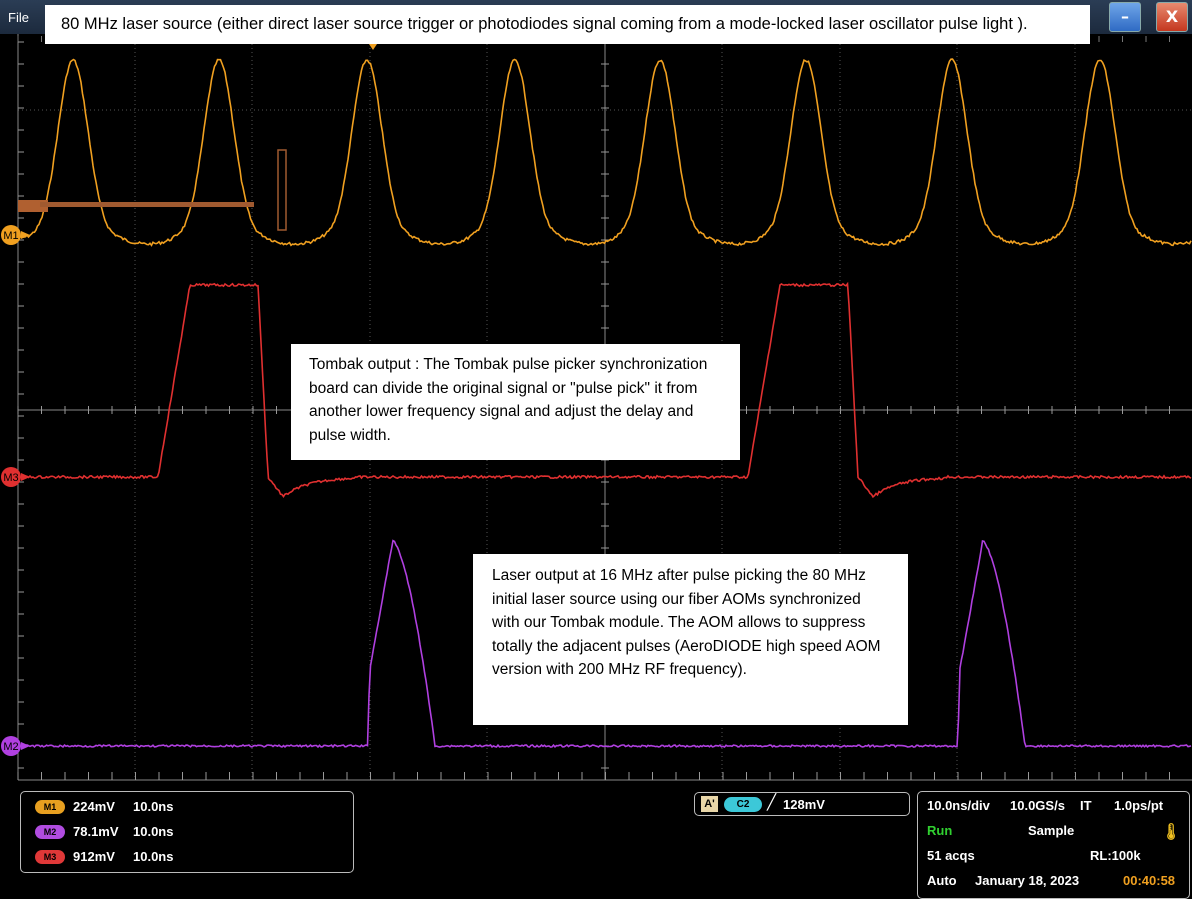 This screenshot has height=899, width=1192. Describe the element at coordinates (939, 830) in the screenshot. I see `run-state: Run` at that location.